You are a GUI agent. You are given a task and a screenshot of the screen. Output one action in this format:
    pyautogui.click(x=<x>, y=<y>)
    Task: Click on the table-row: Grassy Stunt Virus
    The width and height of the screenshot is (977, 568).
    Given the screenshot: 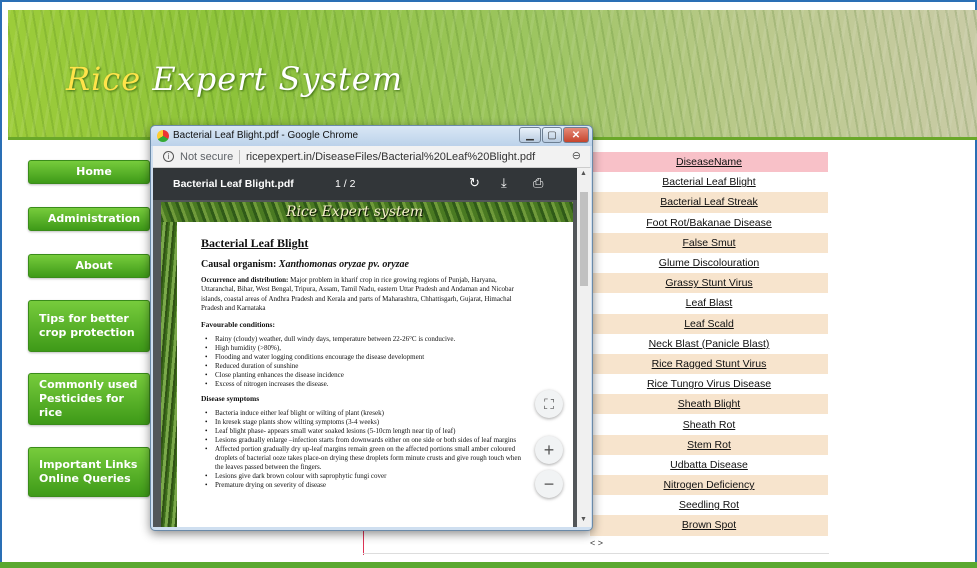 What is the action you would take?
    pyautogui.click(x=709, y=283)
    